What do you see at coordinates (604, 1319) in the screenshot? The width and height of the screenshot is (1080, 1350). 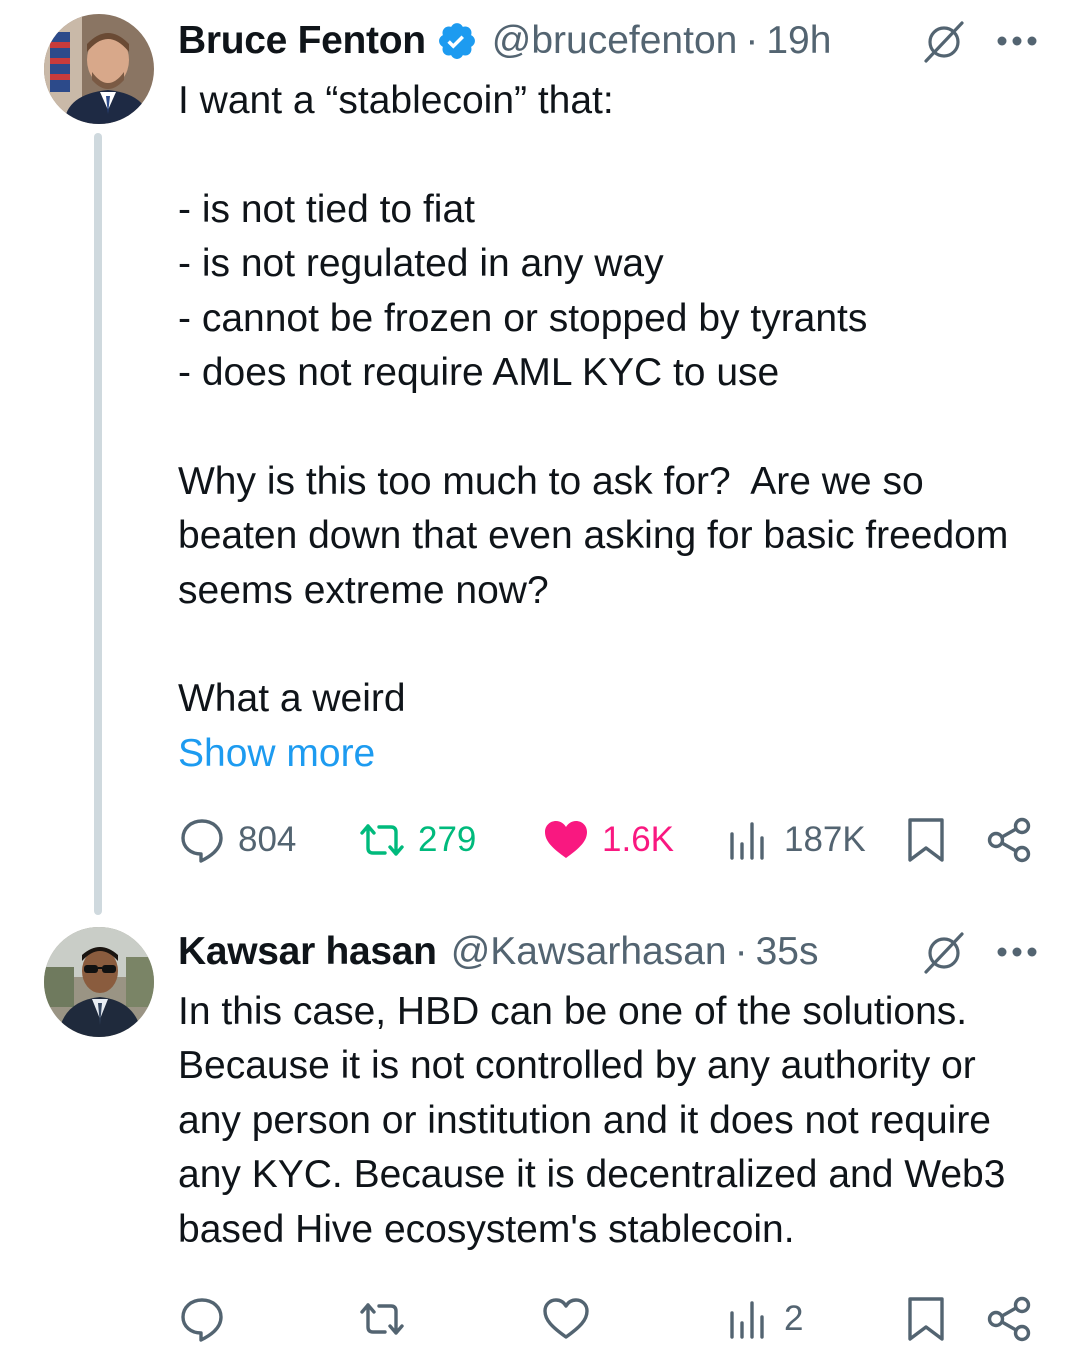 I see `action-bar: 2` at bounding box center [604, 1319].